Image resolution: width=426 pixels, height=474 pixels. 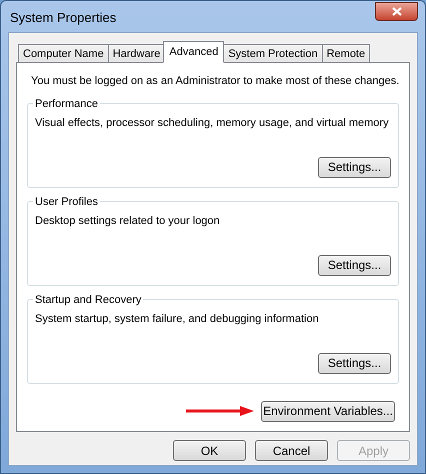 What do you see at coordinates (220, 411) in the screenshot?
I see `arrow-icon` at bounding box center [220, 411].